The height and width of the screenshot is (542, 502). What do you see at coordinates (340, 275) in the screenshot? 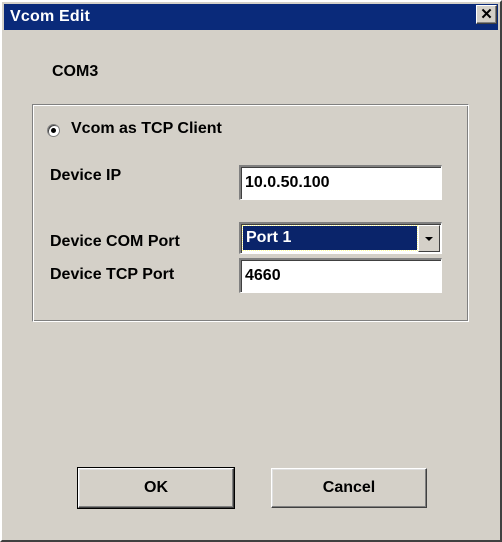
I see `device-tcp-port-input: 4660` at bounding box center [340, 275].